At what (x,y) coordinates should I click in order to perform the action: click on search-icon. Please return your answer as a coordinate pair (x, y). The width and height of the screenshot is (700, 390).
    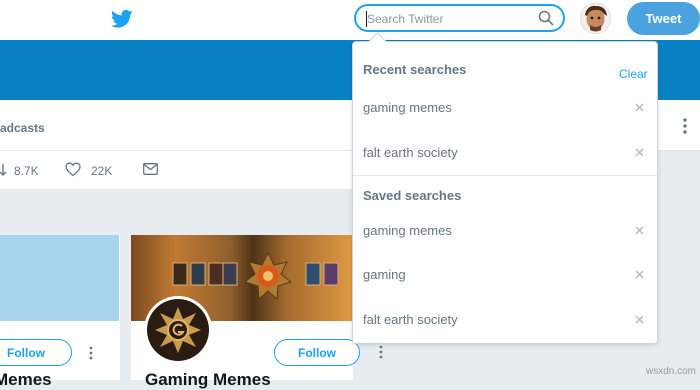
    Looking at the image, I should click on (546, 18).